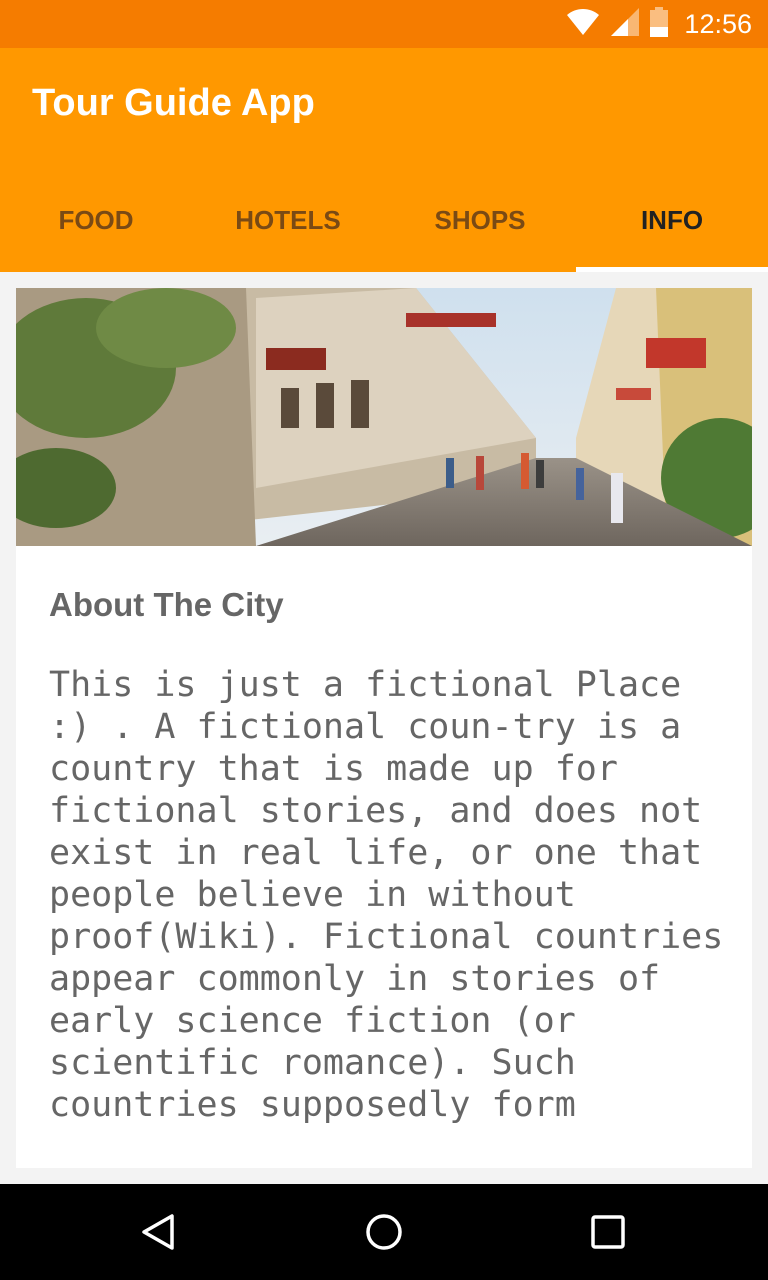 Image resolution: width=768 pixels, height=1280 pixels. Describe the element at coordinates (173, 103) in the screenshot. I see `app-title: Tour Guide App` at that location.